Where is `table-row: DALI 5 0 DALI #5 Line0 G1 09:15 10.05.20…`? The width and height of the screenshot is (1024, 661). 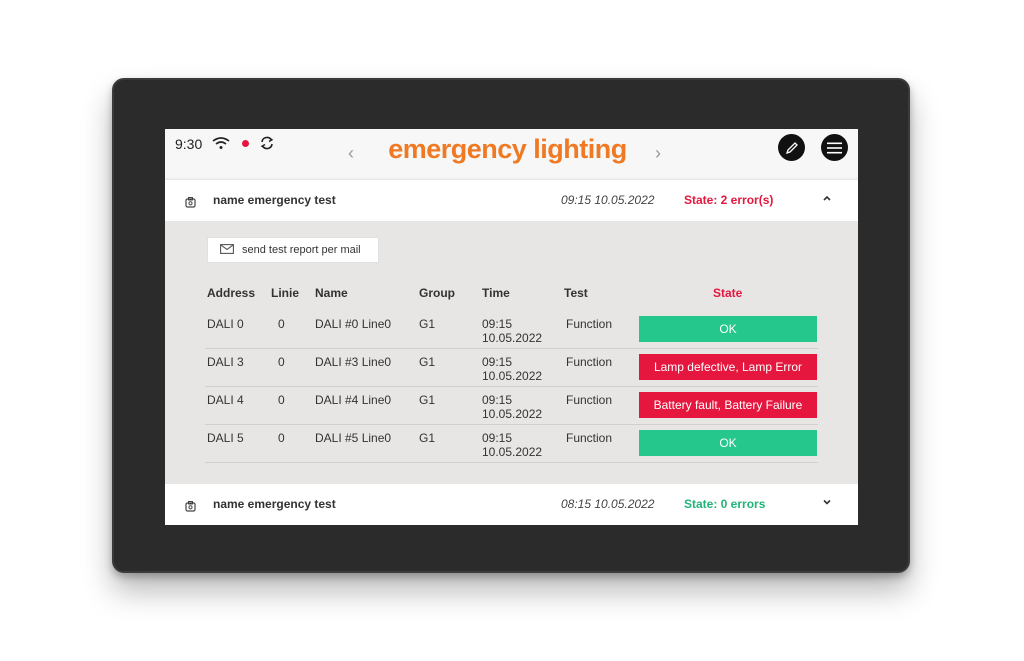 table-row: DALI 5 0 DALI #5 Line0 G1 09:15 10.05.20… is located at coordinates (511, 443).